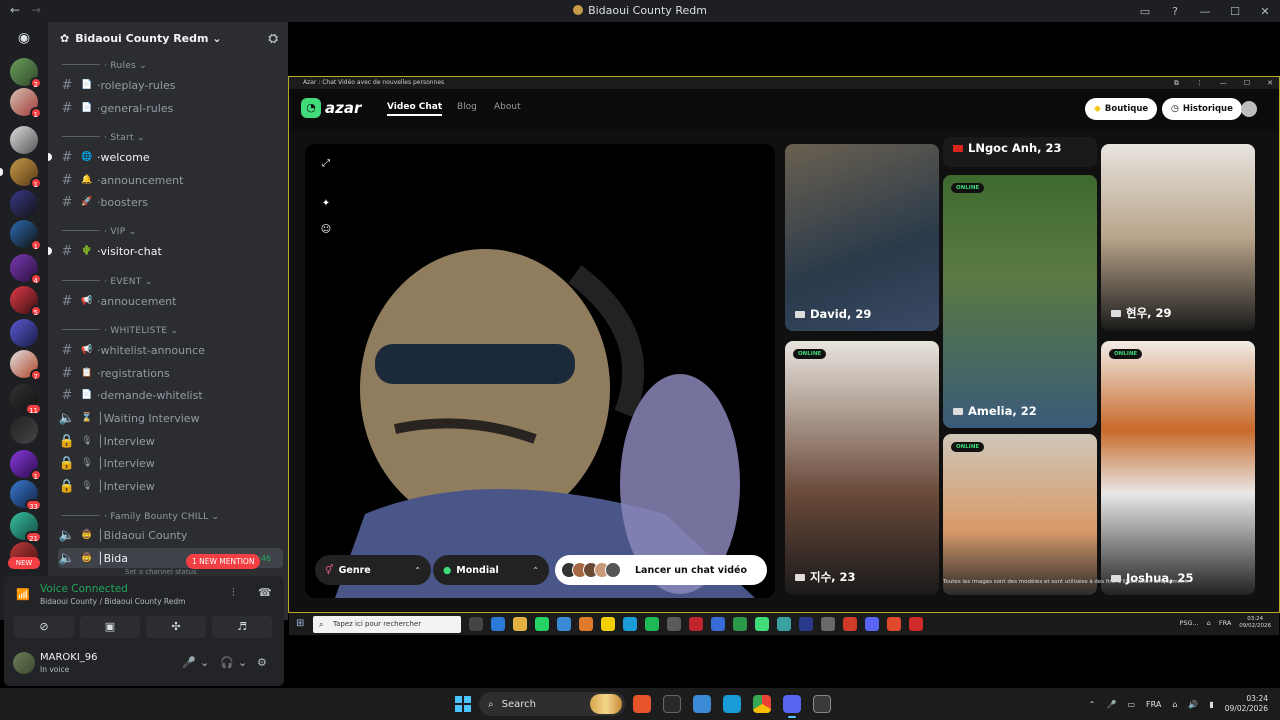 The width and height of the screenshot is (1280, 720). What do you see at coordinates (170, 180) in the screenshot?
I see `channel-announcement: # 🔔 · announcement` at bounding box center [170, 180].